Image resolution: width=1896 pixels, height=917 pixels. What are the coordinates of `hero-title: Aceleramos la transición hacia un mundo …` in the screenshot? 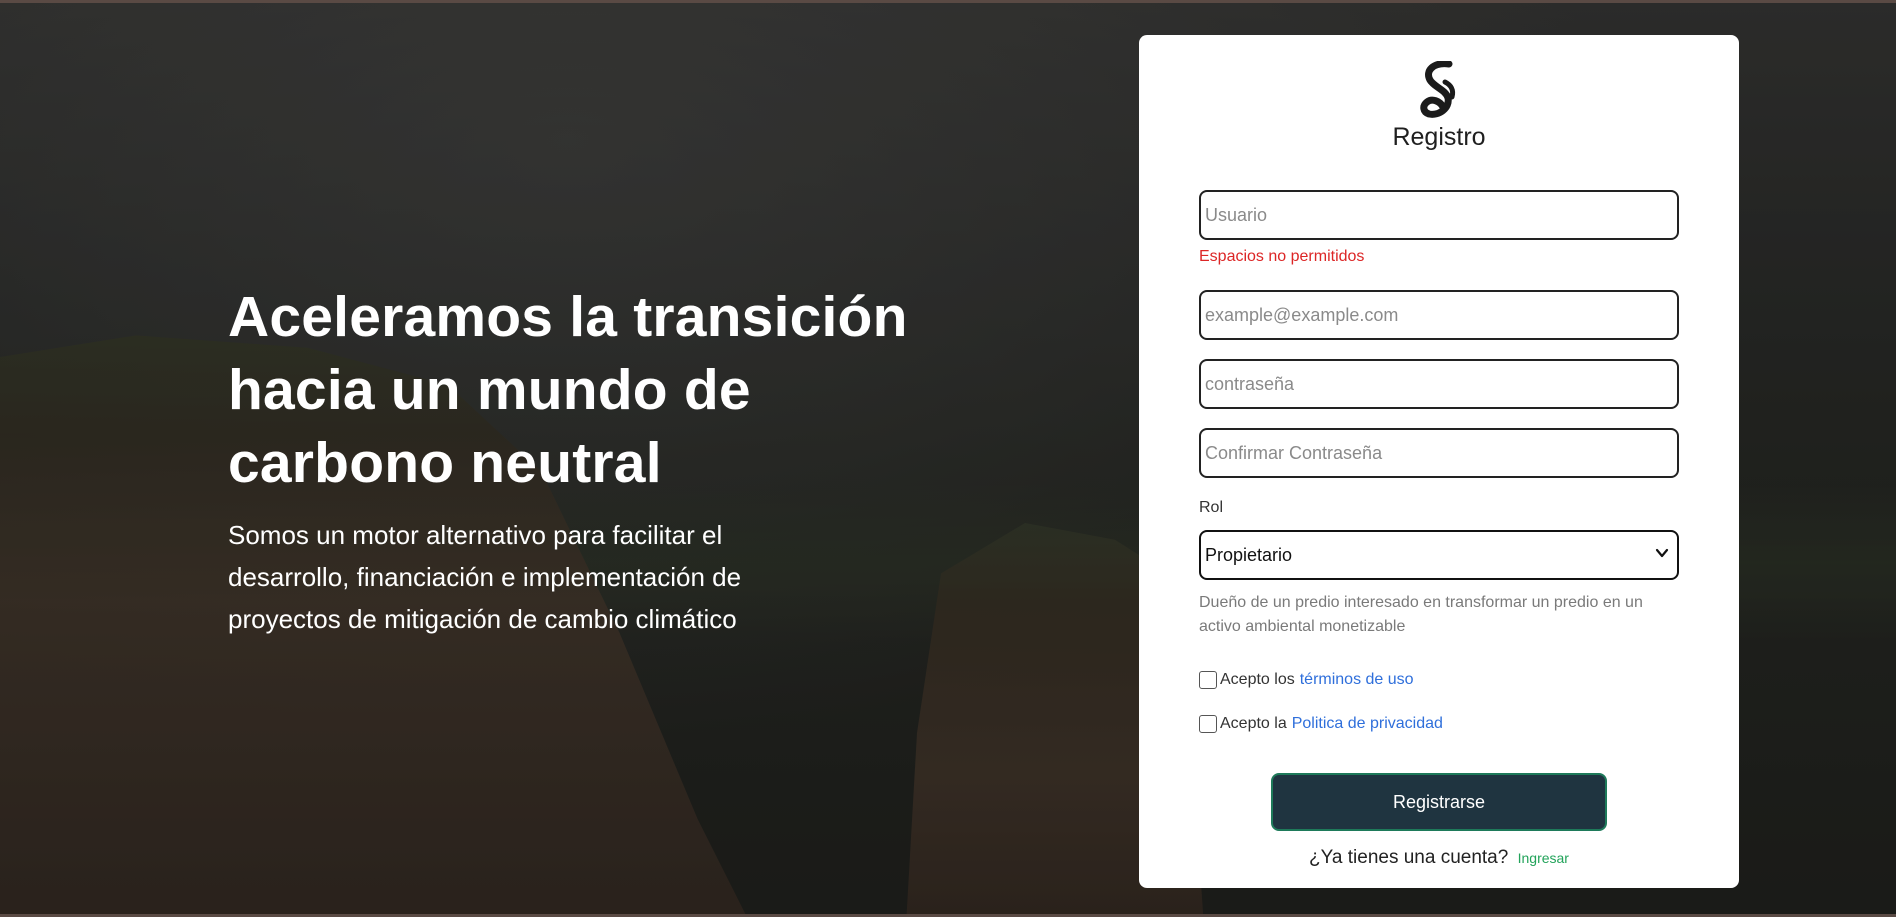 It's located at (568, 390).